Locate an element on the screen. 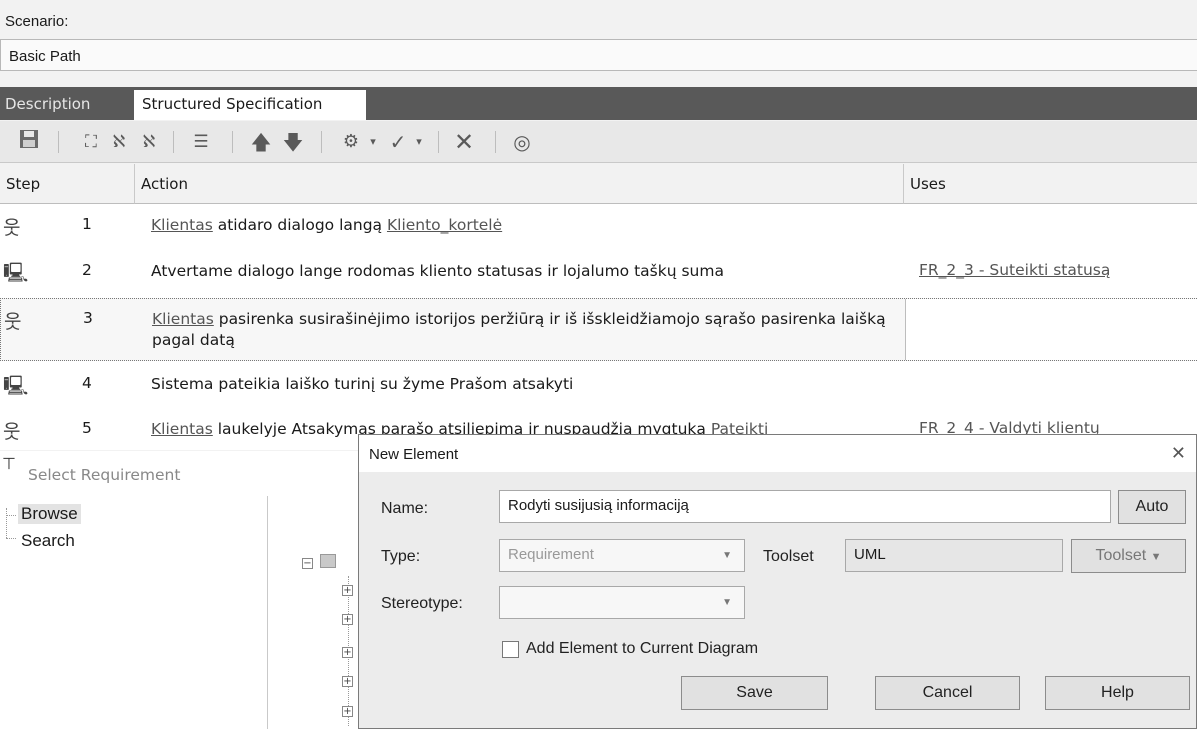  move-up-icon: 🡅 is located at coordinates (261, 142).